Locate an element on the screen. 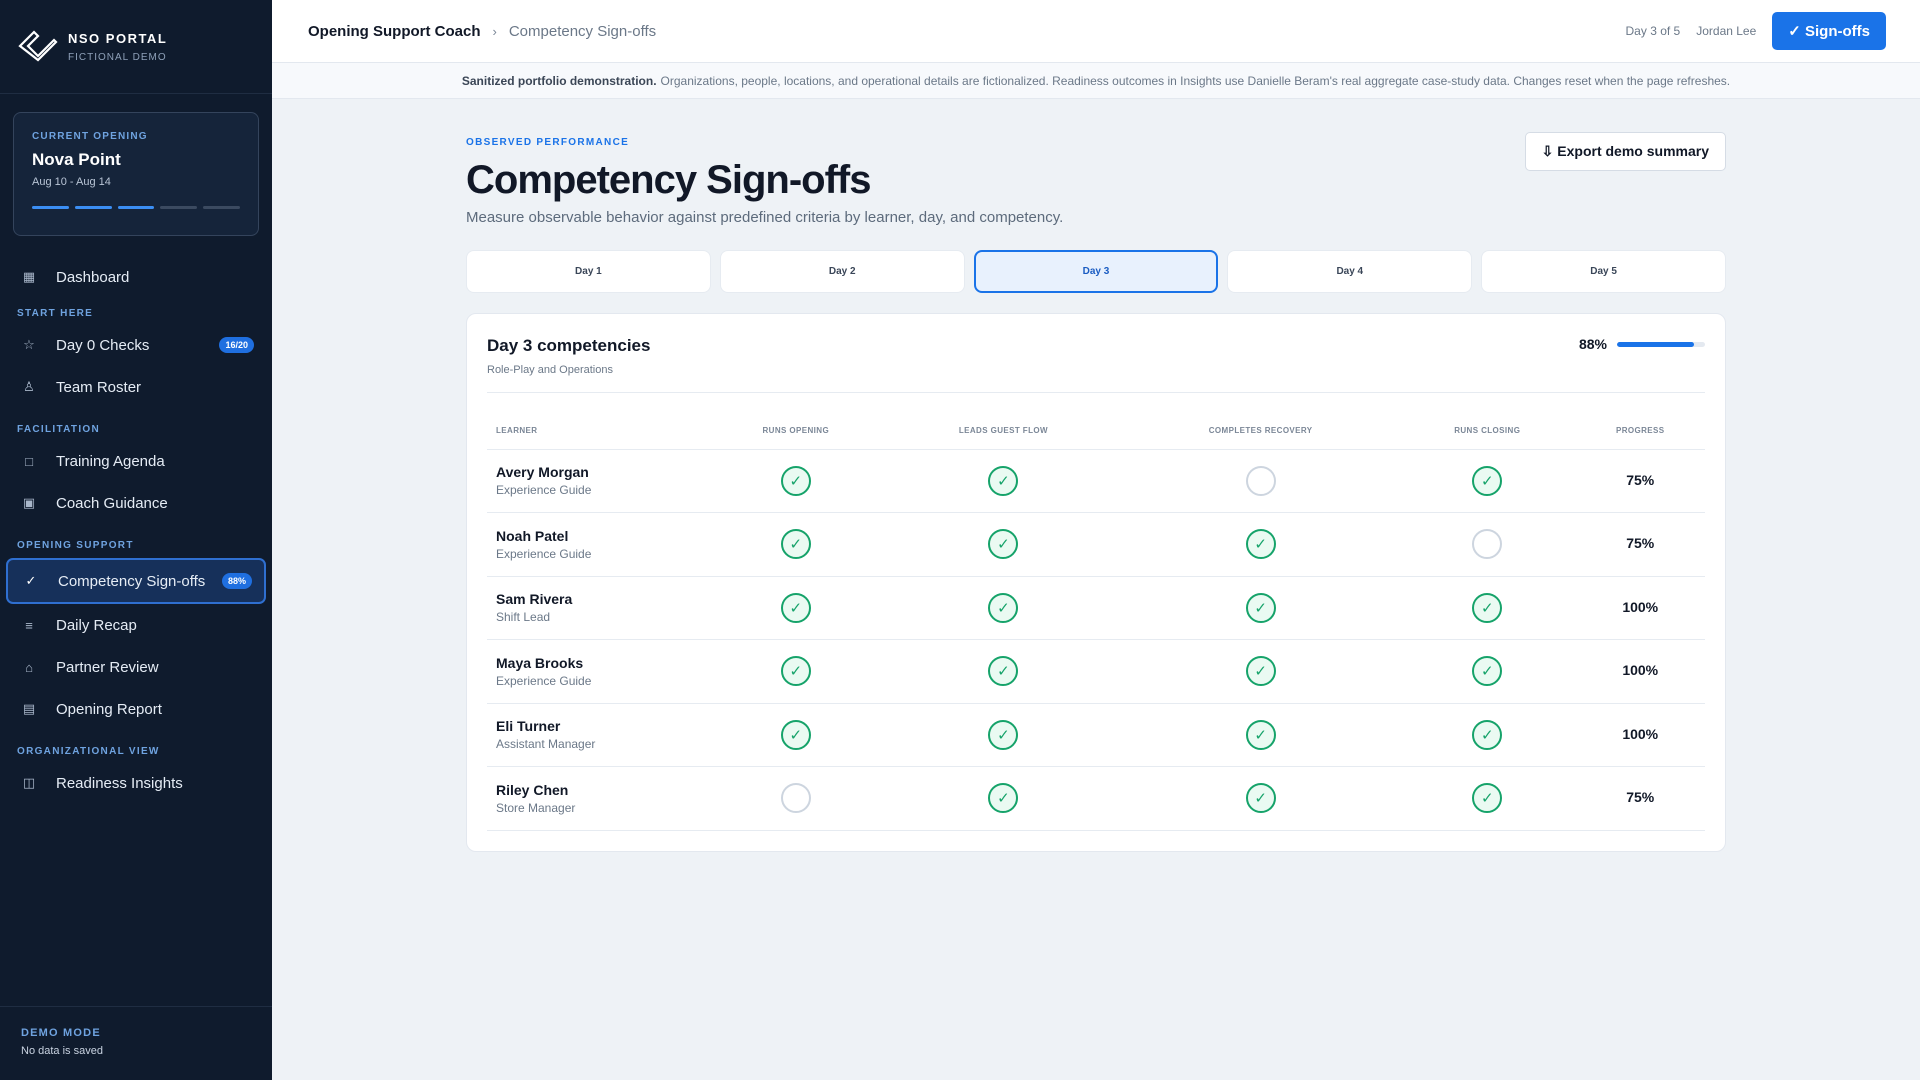 The image size is (1920, 1080). tab-day-5: Day 5 is located at coordinates (1603, 271).